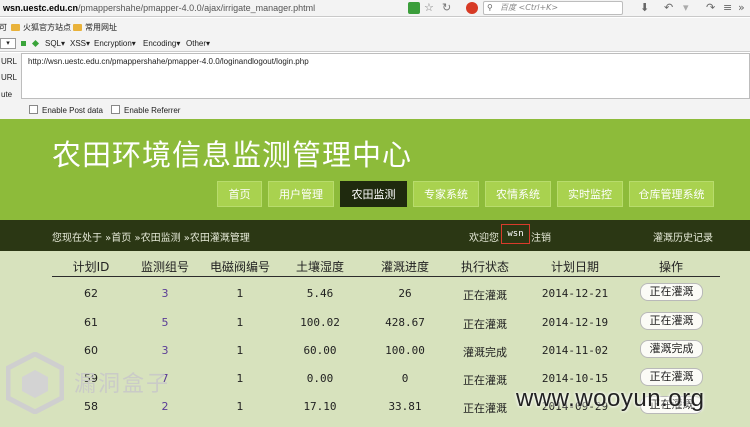 The height and width of the screenshot is (427, 750). What do you see at coordinates (575, 350) in the screenshot?
I see `cell-date: 2014-11-02` at bounding box center [575, 350].